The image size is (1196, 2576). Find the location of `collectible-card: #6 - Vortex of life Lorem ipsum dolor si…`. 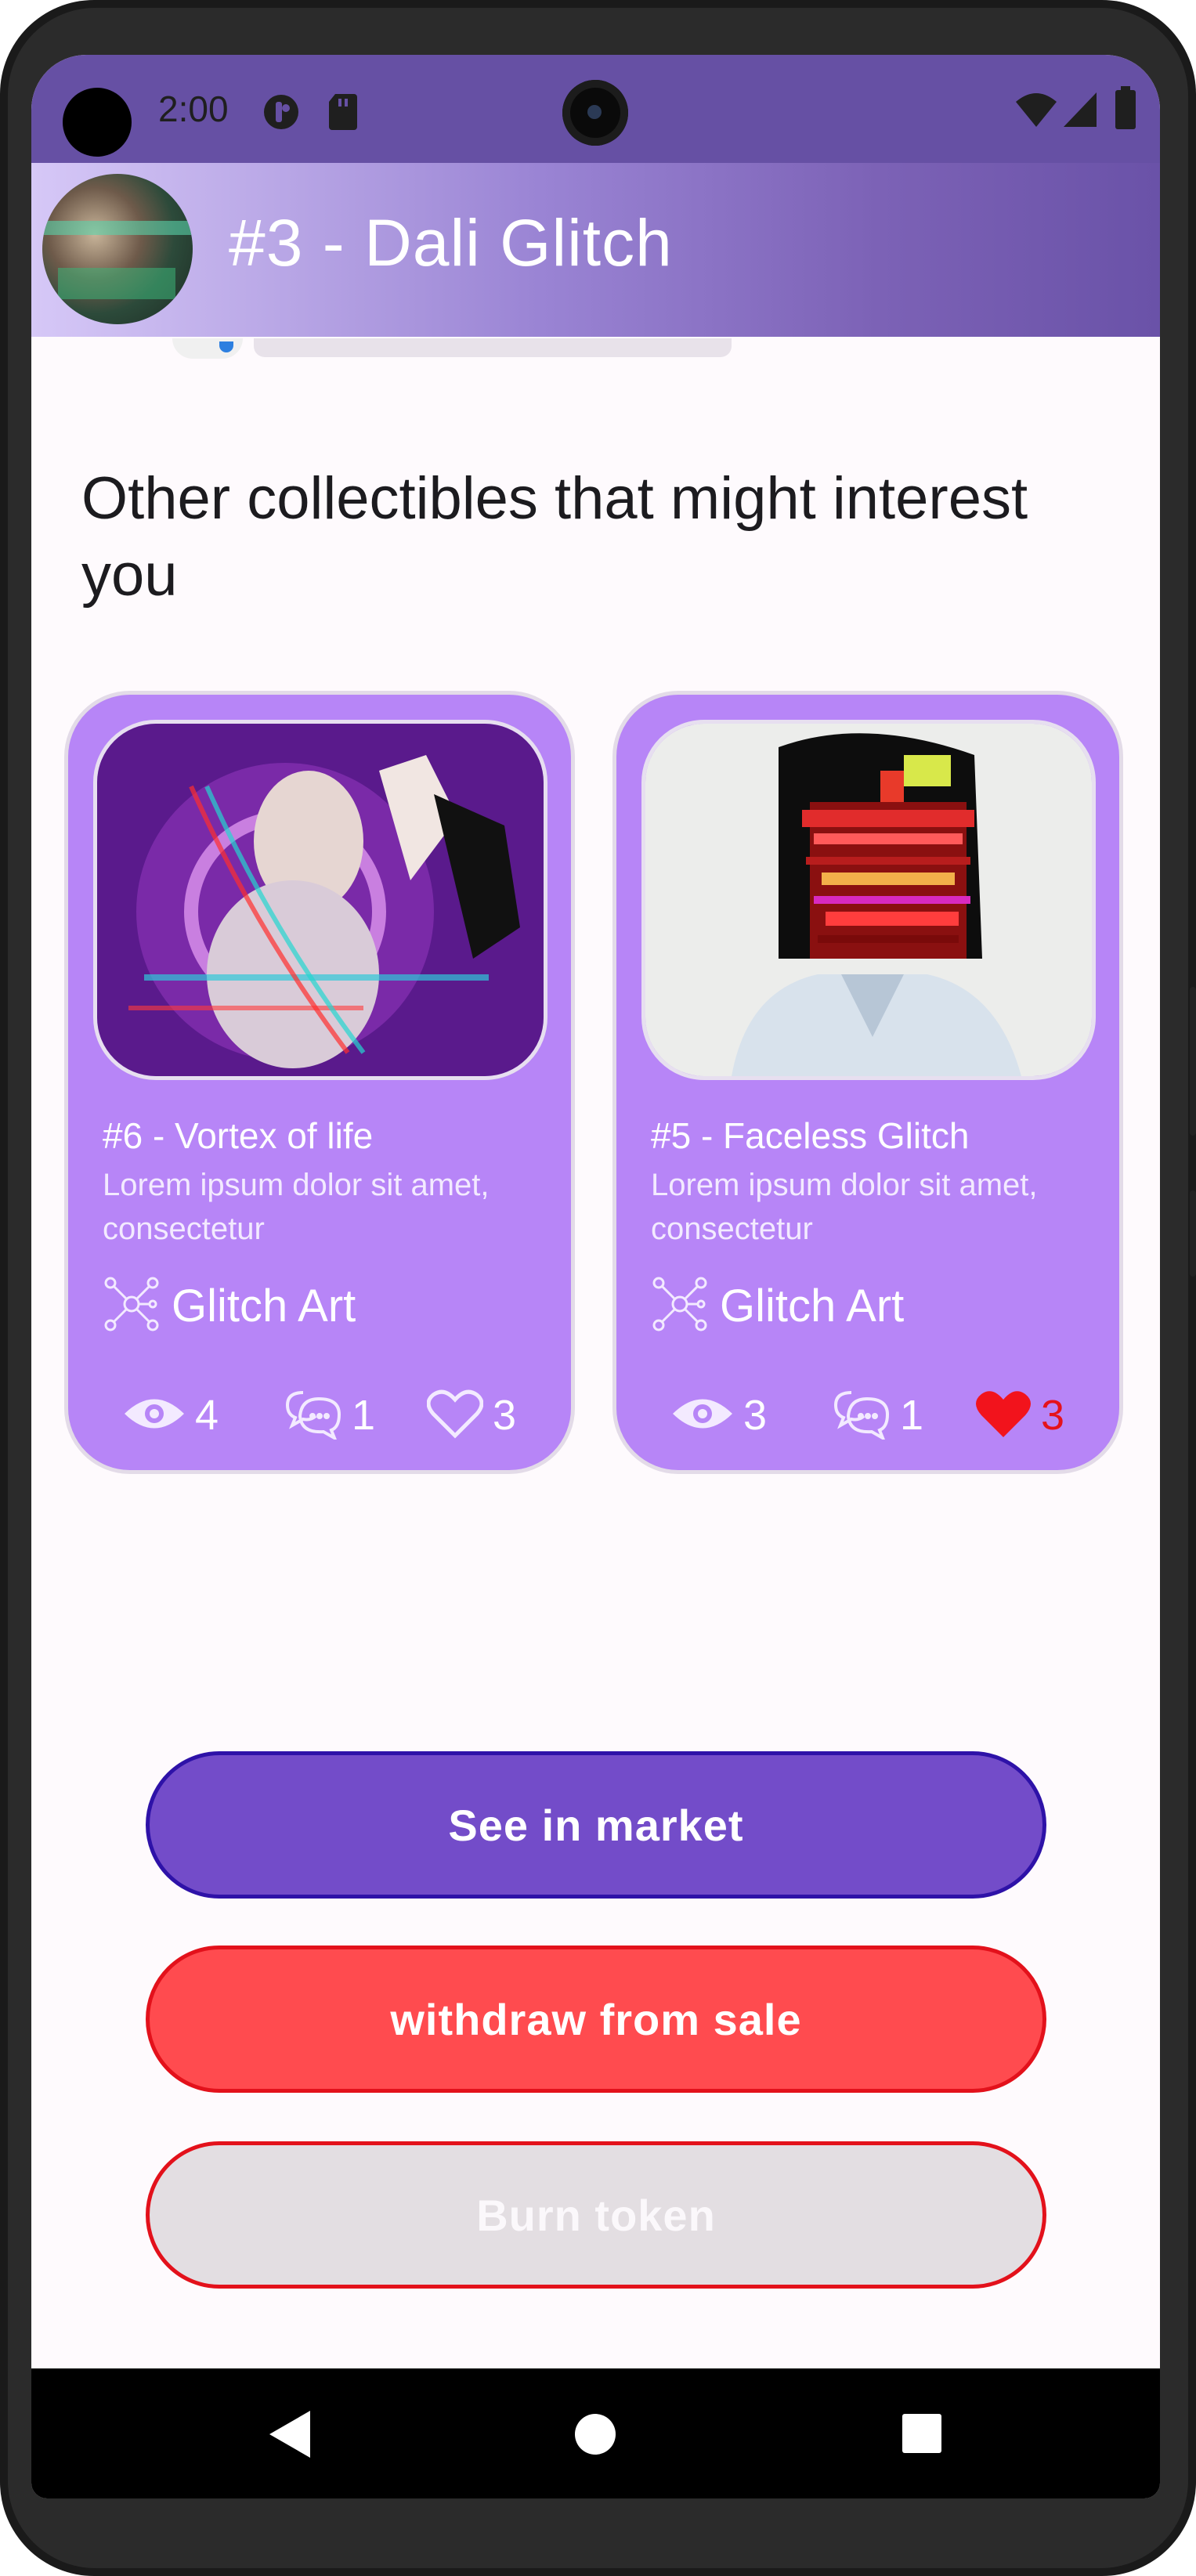

collectible-card: #6 - Vortex of life Lorem ipsum dolor si… is located at coordinates (319, 1082).